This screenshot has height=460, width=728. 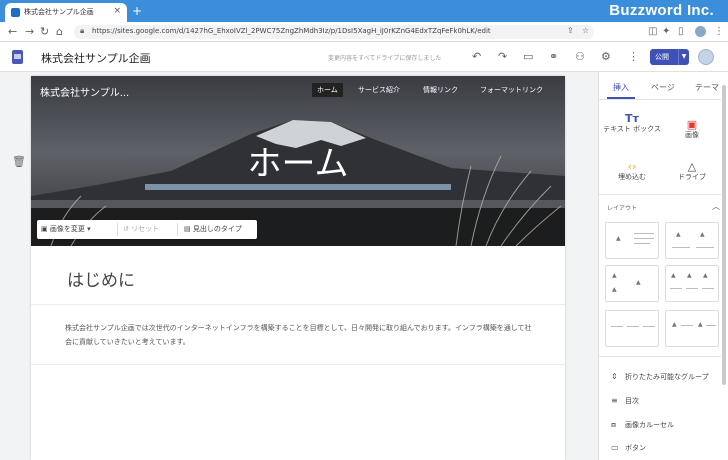 I want to click on link-icon: ⚭, so click(x=553, y=56).